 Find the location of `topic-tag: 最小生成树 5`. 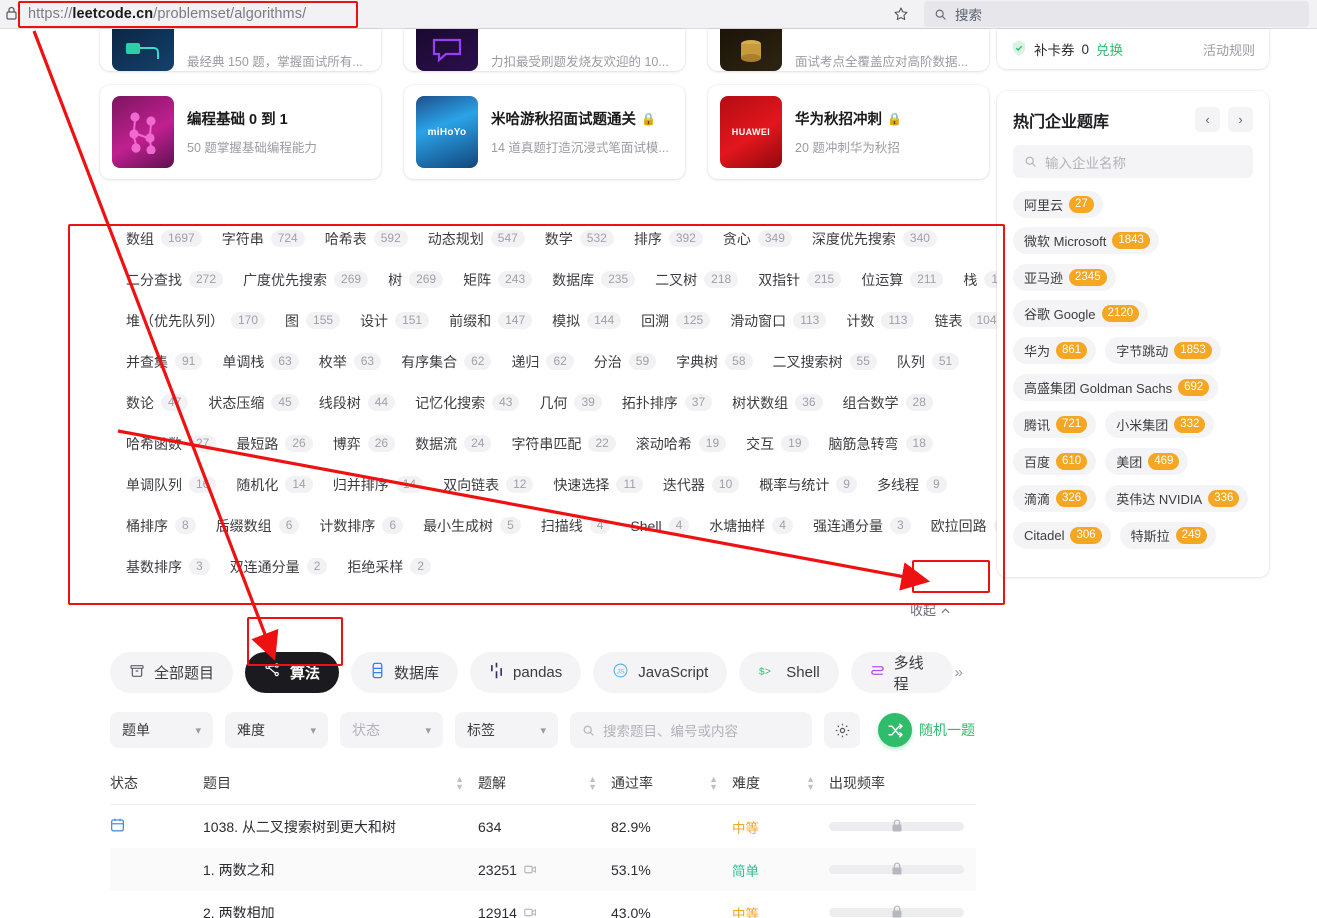

topic-tag: 最小生成树 5 is located at coordinates (472, 526).